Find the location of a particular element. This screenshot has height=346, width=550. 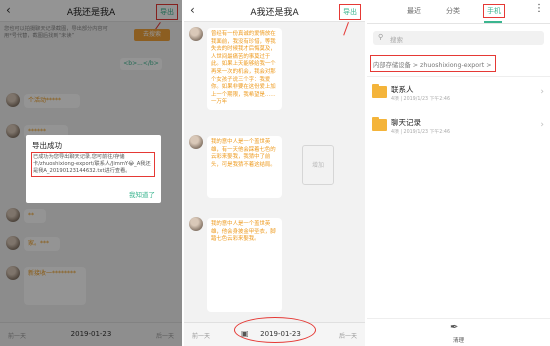

folder-name: 联系人 is located at coordinates (402, 89).